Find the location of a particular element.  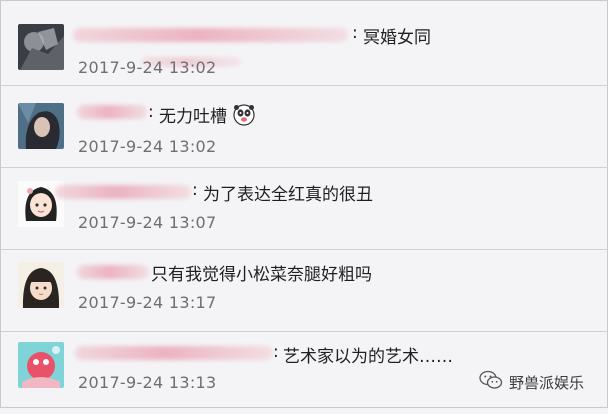

comment-timestamp: 2017-9-24 13:07 is located at coordinates (147, 222).